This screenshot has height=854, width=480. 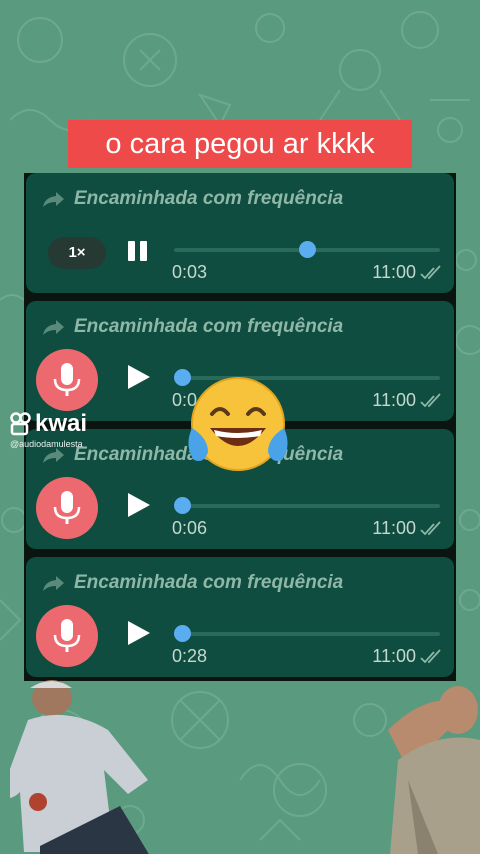 I want to click on voice-message: Encaminhada com frequência 1× 0:03 11:00, so click(x=240, y=233).